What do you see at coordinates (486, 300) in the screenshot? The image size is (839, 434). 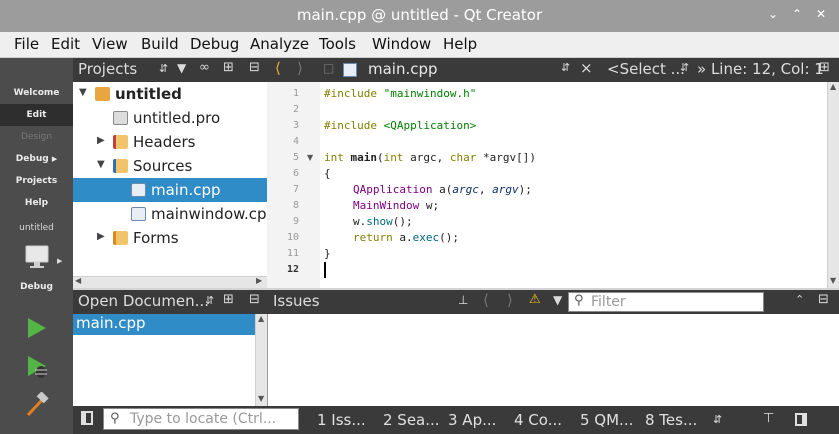 I see `previous-item-icon: ⟨` at bounding box center [486, 300].